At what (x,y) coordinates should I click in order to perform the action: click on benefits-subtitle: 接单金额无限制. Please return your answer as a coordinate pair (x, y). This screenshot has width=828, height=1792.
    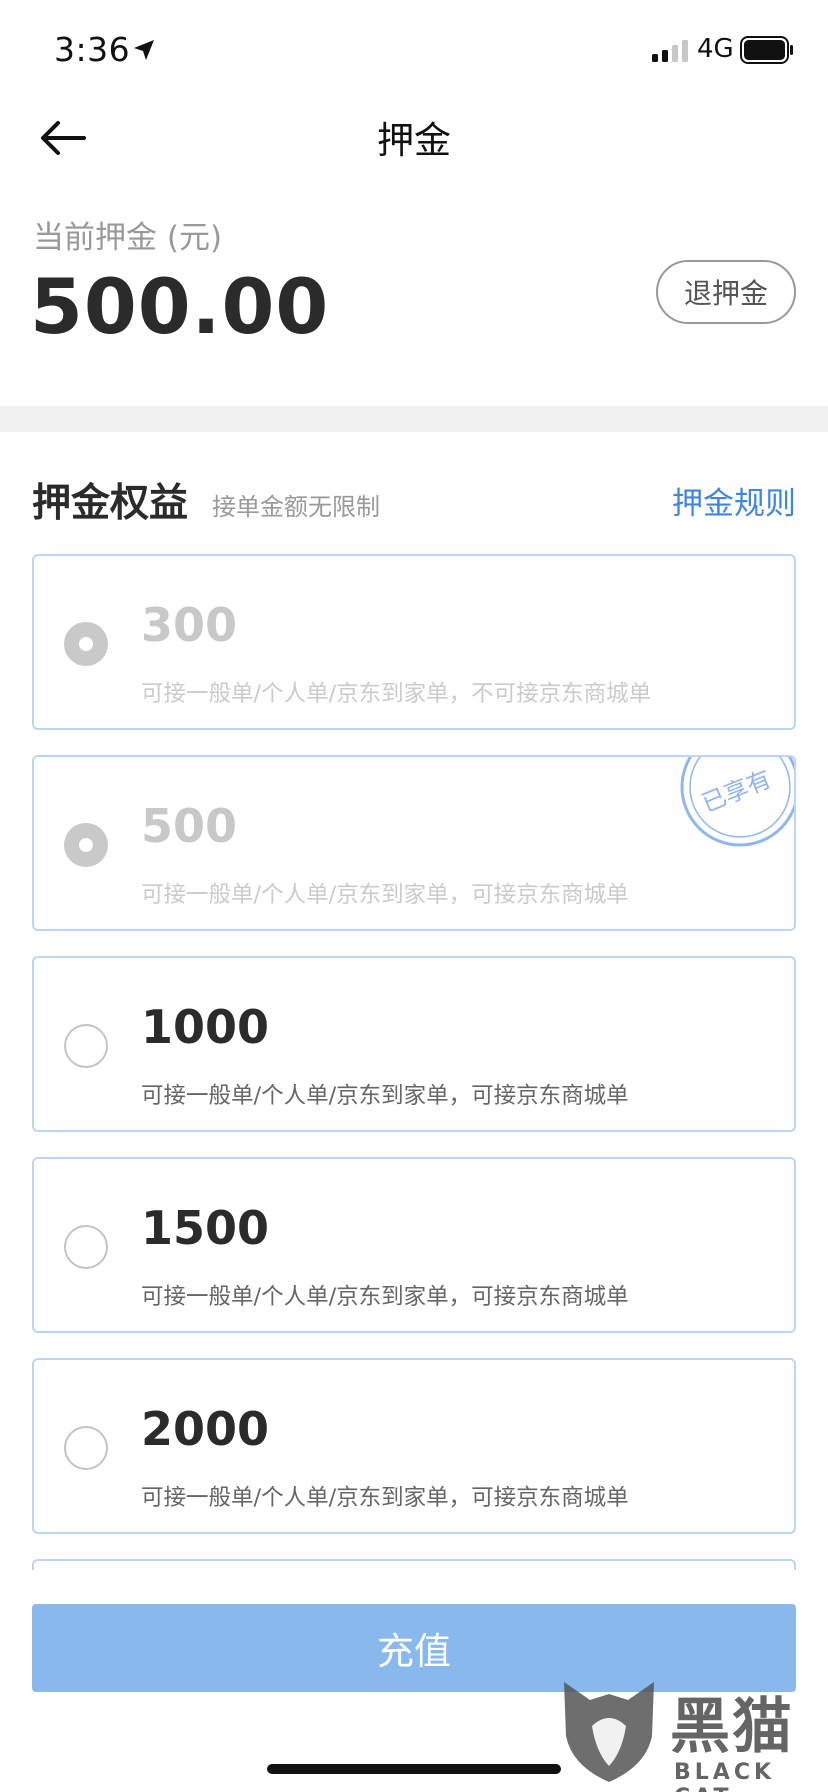
    Looking at the image, I should click on (296, 507).